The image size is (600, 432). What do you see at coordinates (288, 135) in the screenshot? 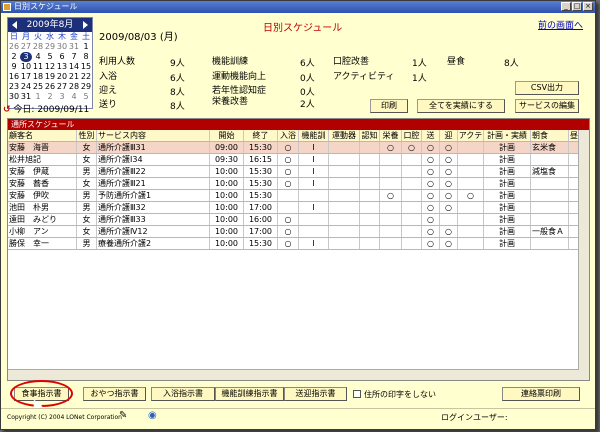
I see `column-header: 入浴` at bounding box center [288, 135].